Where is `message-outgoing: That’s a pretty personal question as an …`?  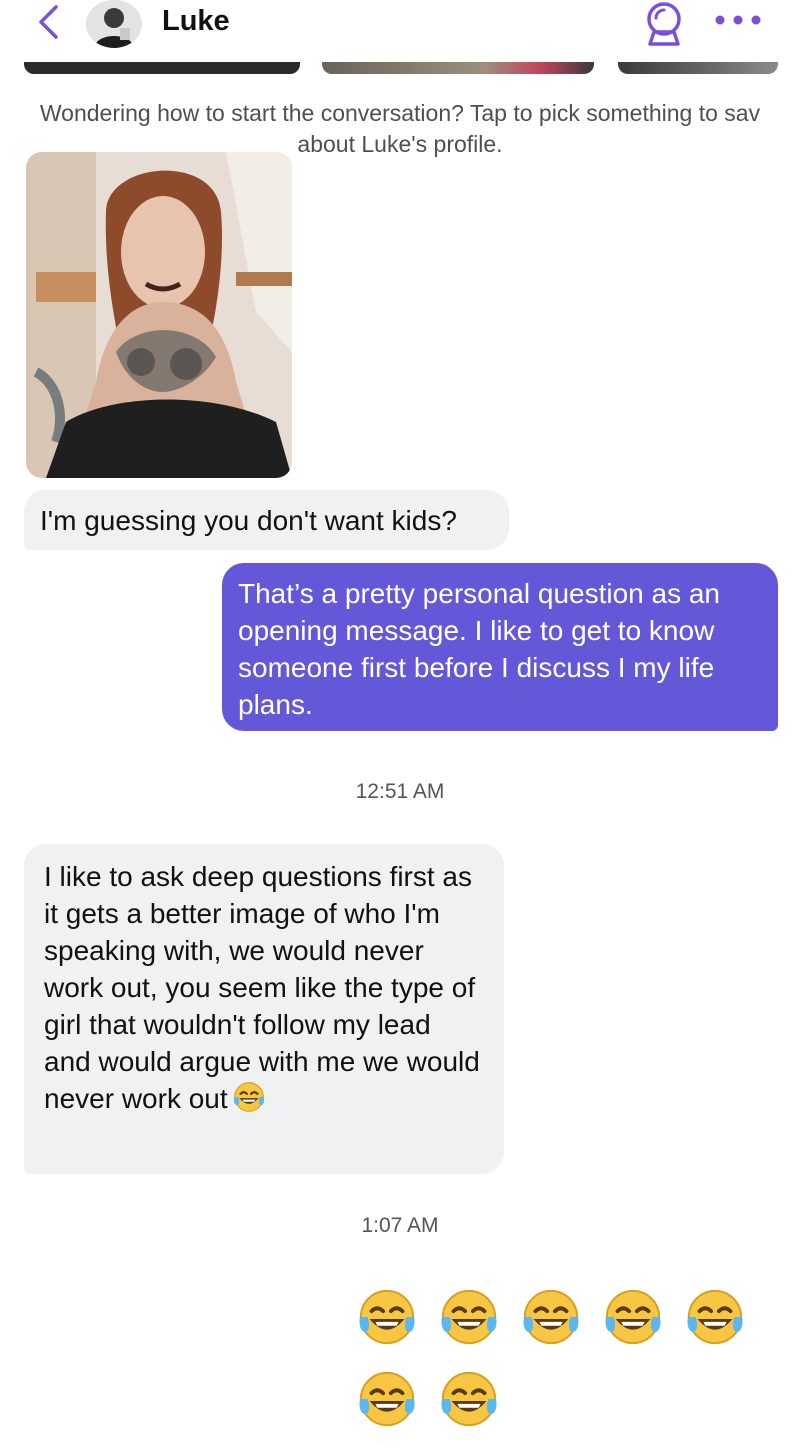
message-outgoing: That’s a pretty personal question as an … is located at coordinates (500, 647).